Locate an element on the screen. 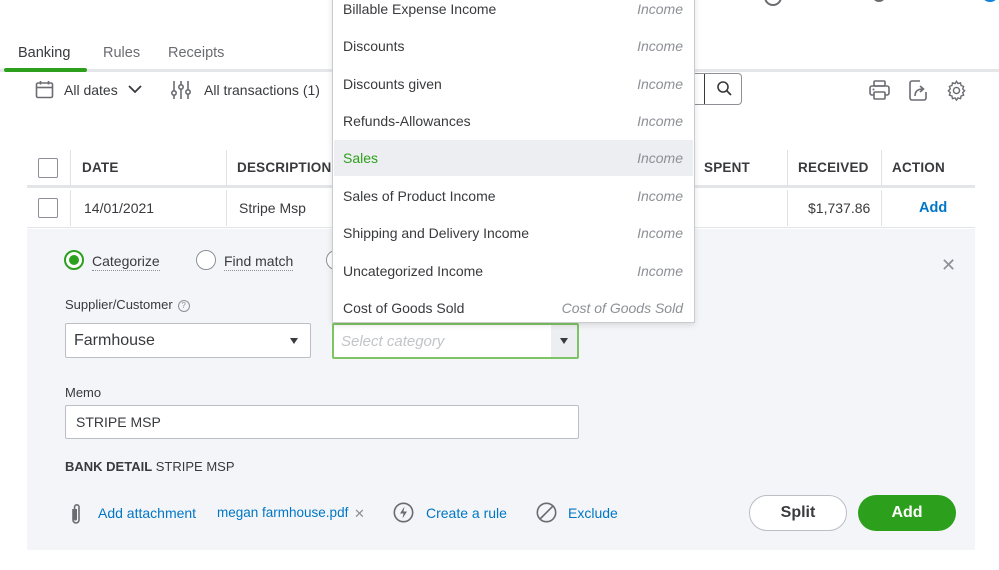 Image resolution: width=999 pixels, height=570 pixels. column-header-action: ACTION is located at coordinates (918, 167).